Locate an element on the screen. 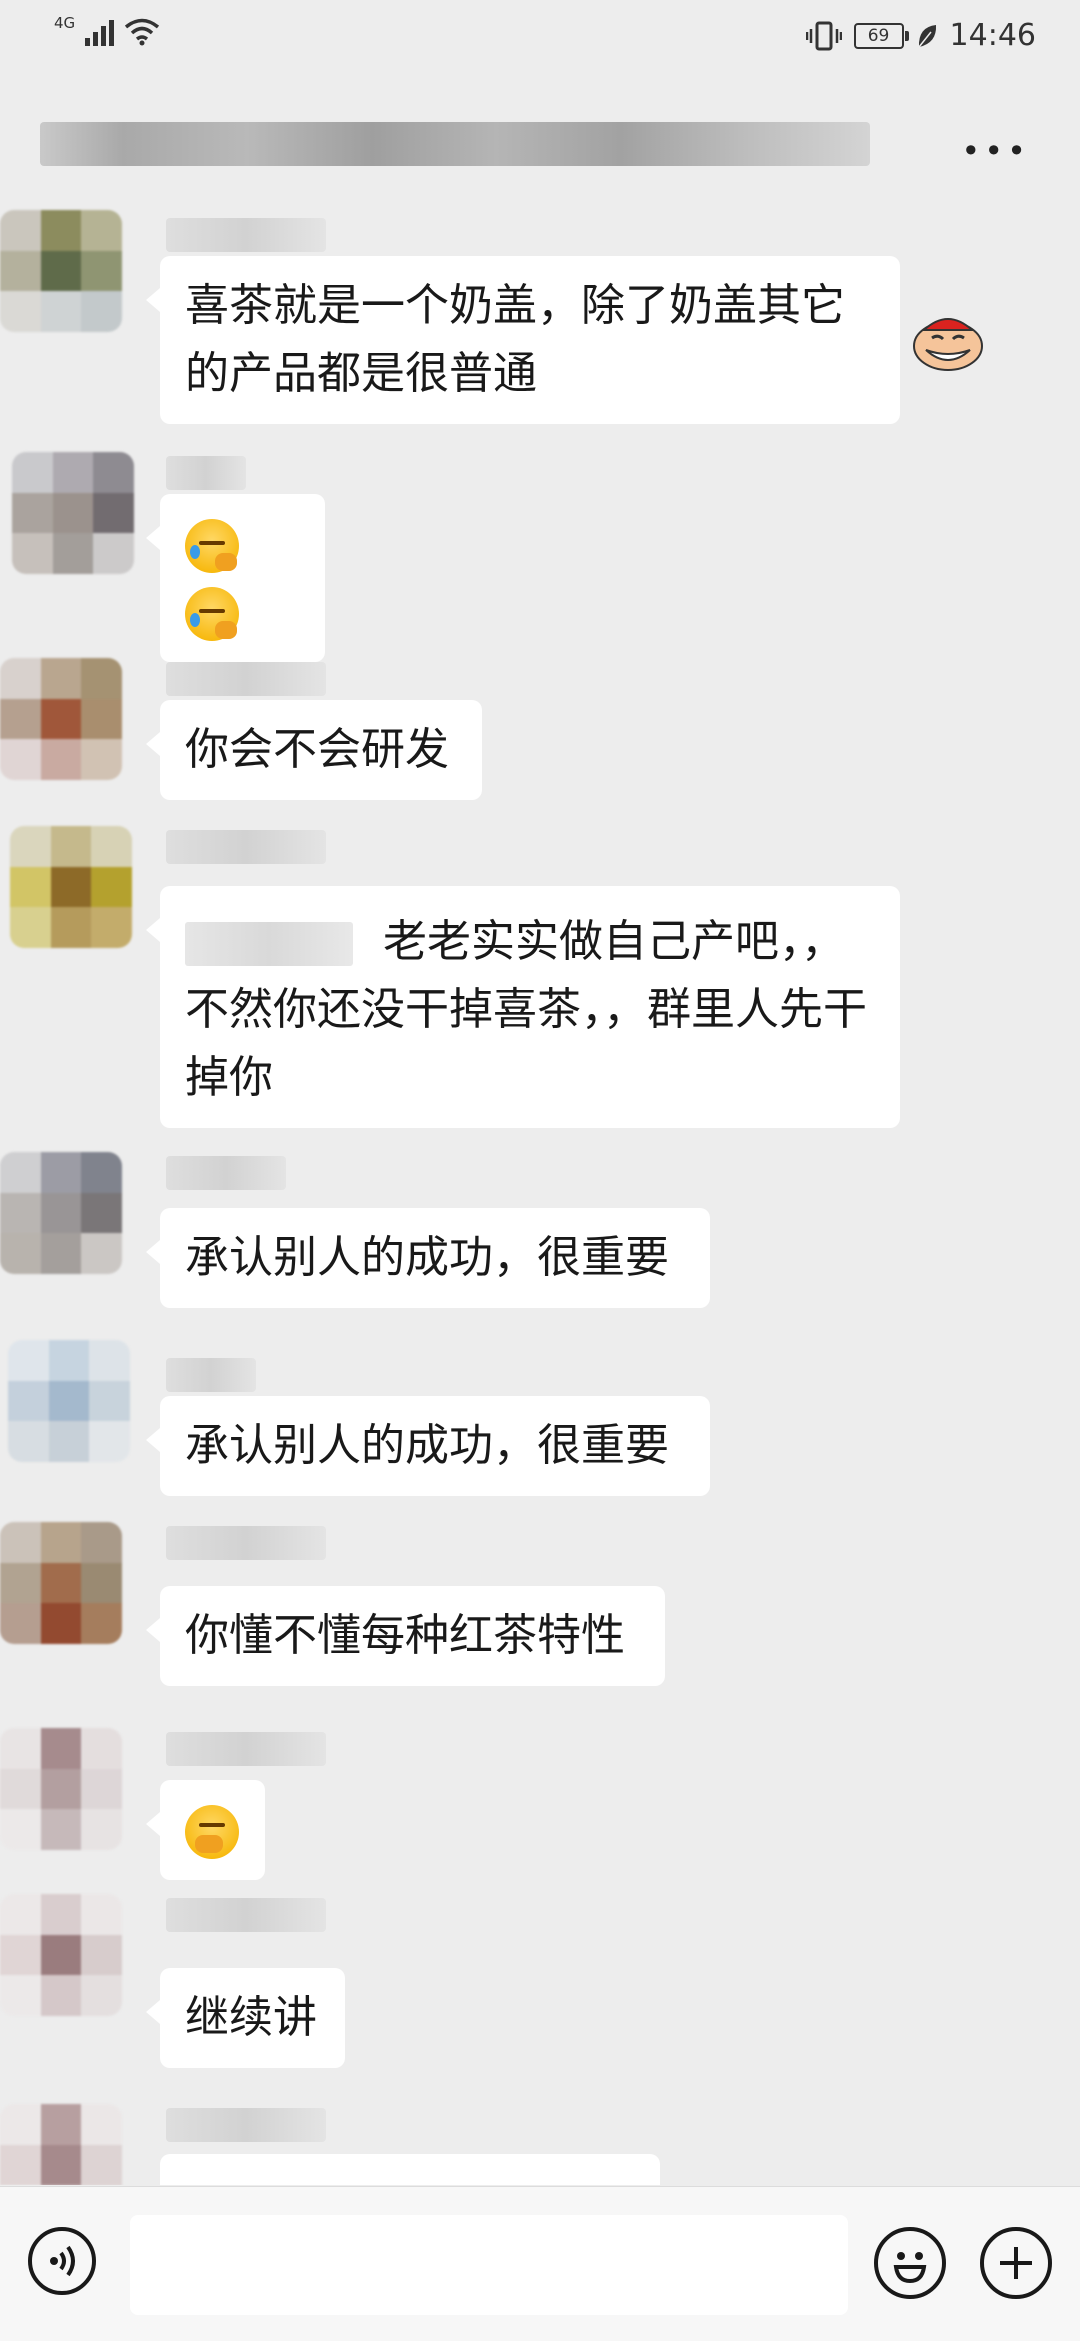  status-right: 69 14:46 is located at coordinates (920, 35).